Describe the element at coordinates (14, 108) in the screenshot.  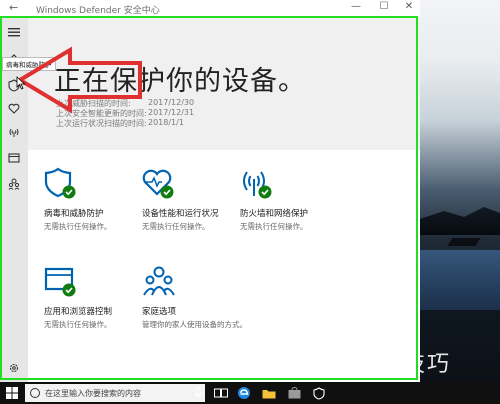
I see `sidebar-heart-icon` at that location.